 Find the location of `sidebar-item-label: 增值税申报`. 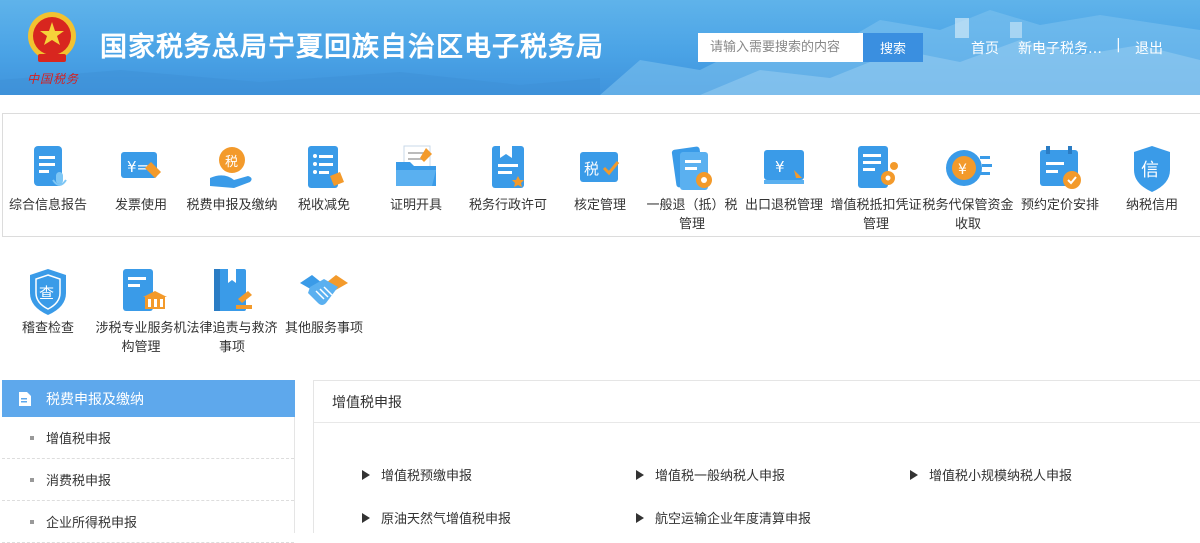

sidebar-item-label: 增值税申报 is located at coordinates (79, 439).